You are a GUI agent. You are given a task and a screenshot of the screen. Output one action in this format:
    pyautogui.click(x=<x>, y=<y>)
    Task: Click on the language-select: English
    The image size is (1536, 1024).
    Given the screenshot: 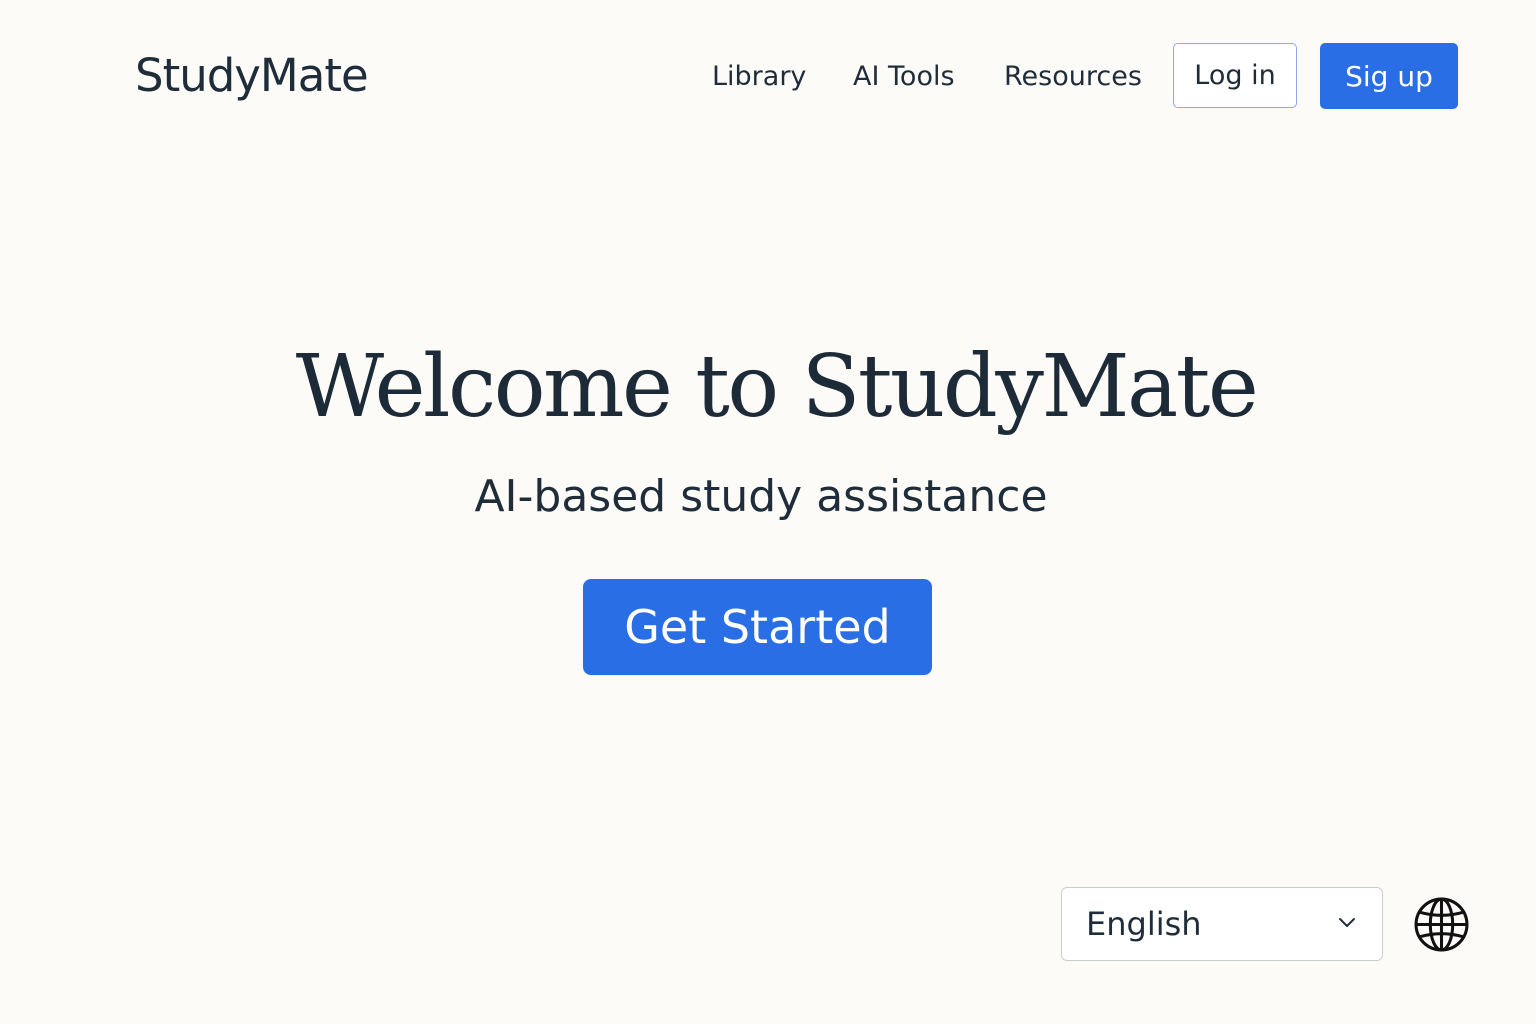 What is the action you would take?
    pyautogui.click(x=1222, y=924)
    